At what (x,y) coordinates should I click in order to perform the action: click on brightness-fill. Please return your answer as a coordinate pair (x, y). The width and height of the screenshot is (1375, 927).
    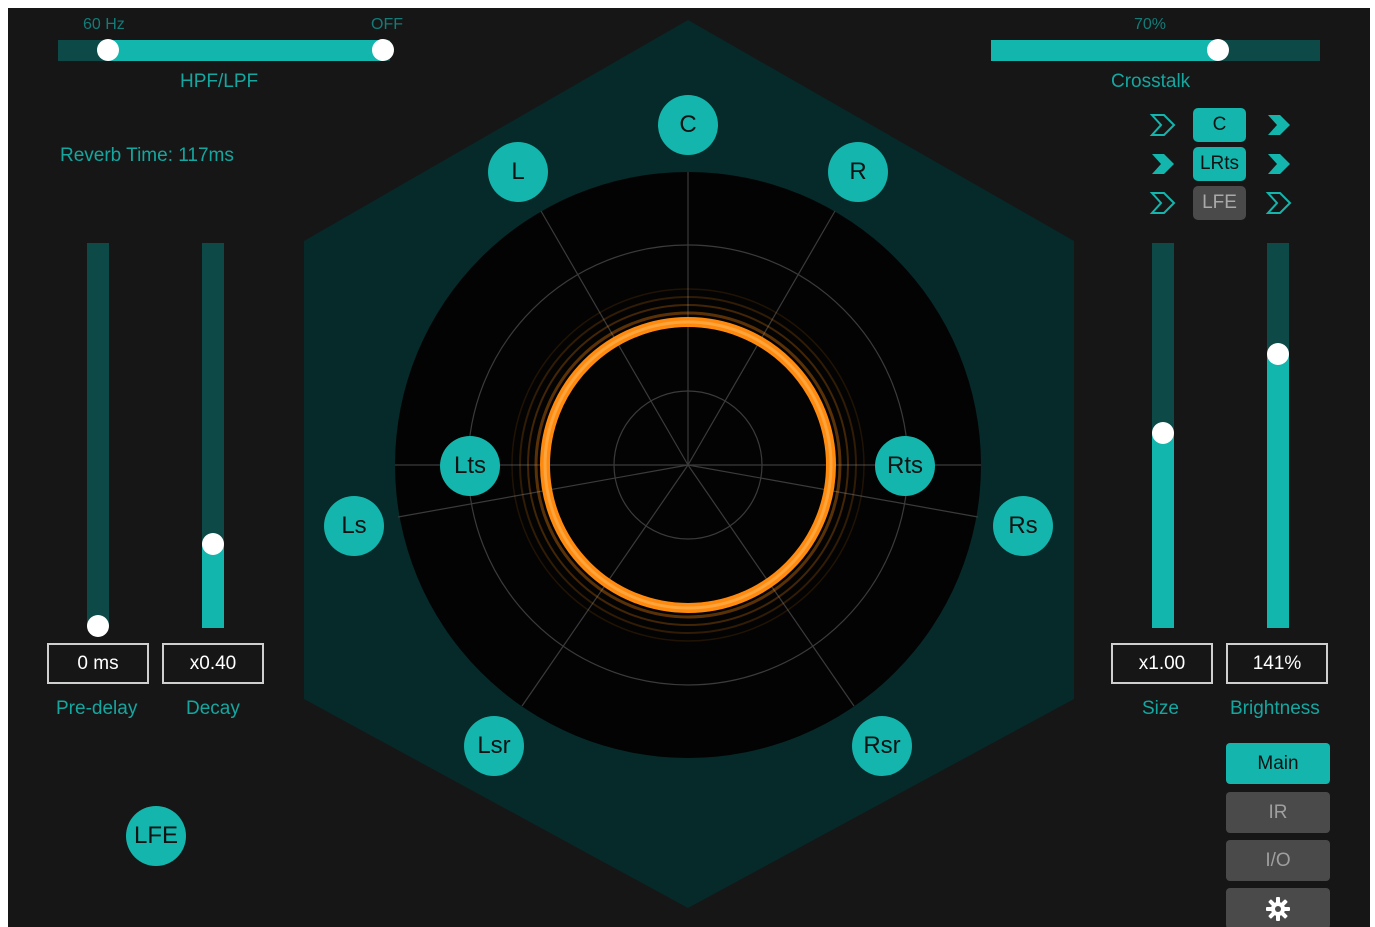
    Looking at the image, I should click on (1278, 491).